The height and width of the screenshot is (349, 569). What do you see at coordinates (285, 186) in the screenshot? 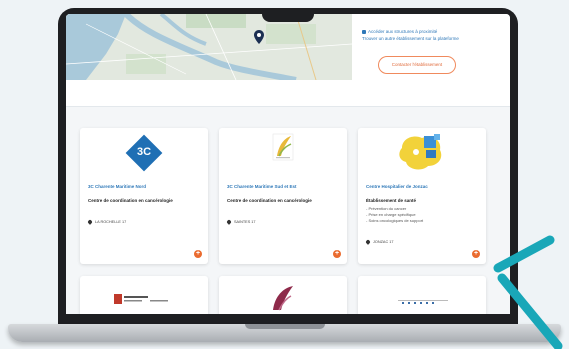
I see `card-title: 3C Charente Maritime Sud et Est` at bounding box center [285, 186].